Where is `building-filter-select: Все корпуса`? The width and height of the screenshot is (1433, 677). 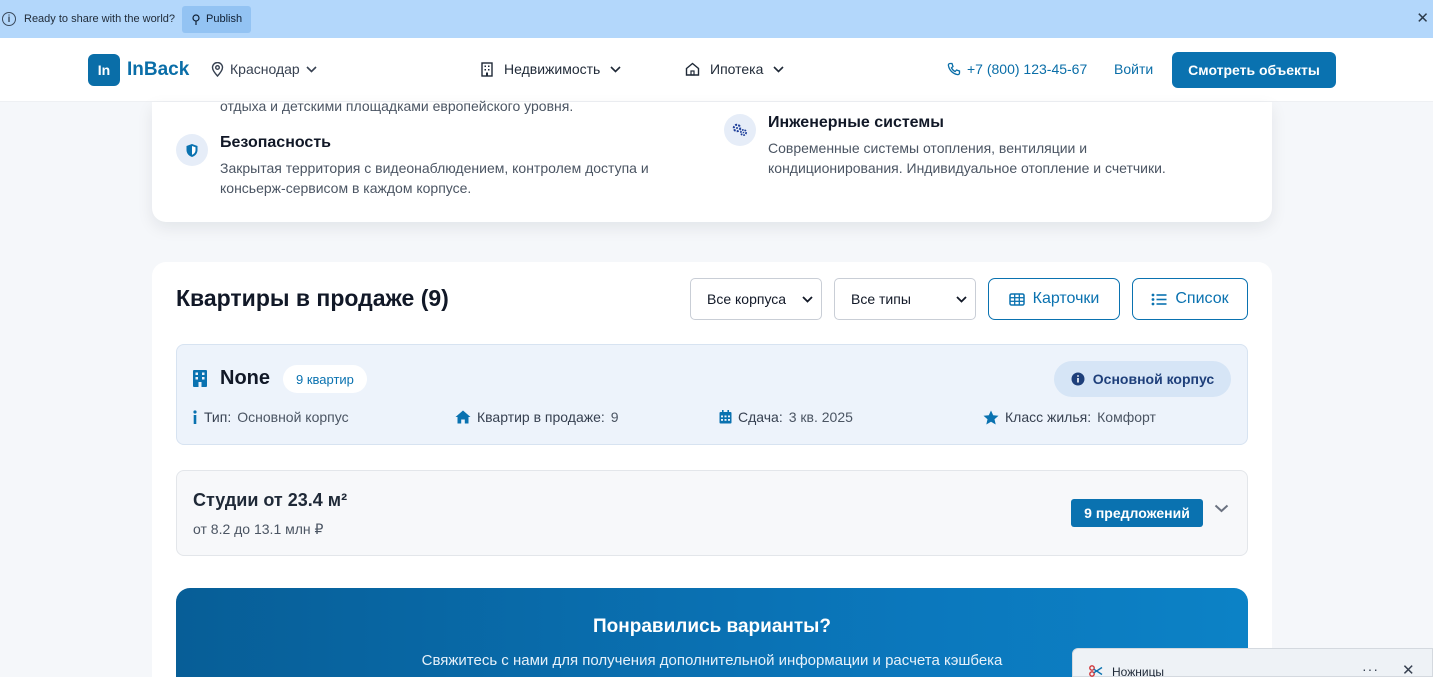
building-filter-select: Все корпуса is located at coordinates (756, 299).